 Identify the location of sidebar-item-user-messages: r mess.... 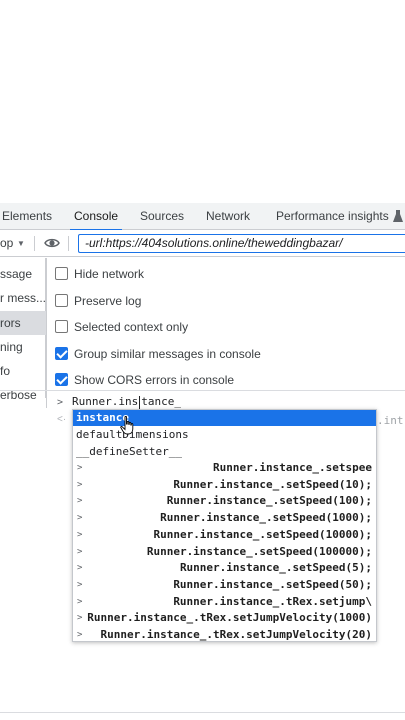
(23, 298).